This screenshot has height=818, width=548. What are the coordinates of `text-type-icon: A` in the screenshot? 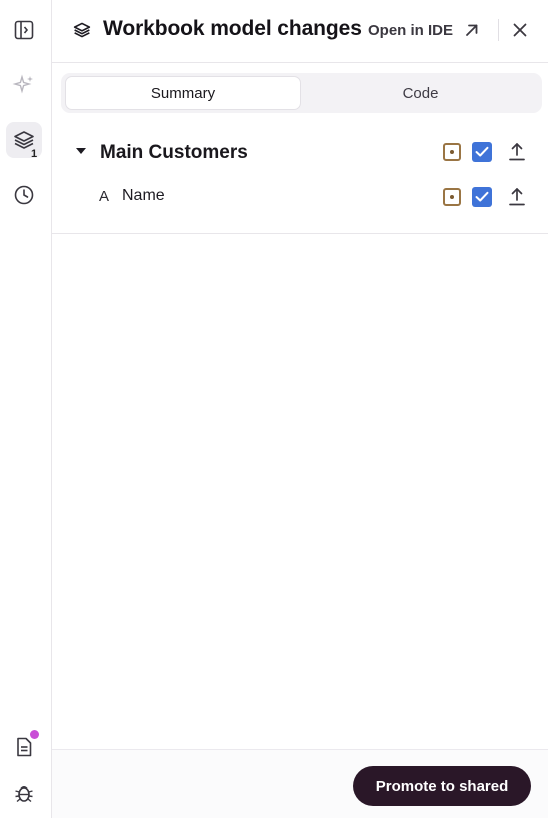 It's located at (104, 196).